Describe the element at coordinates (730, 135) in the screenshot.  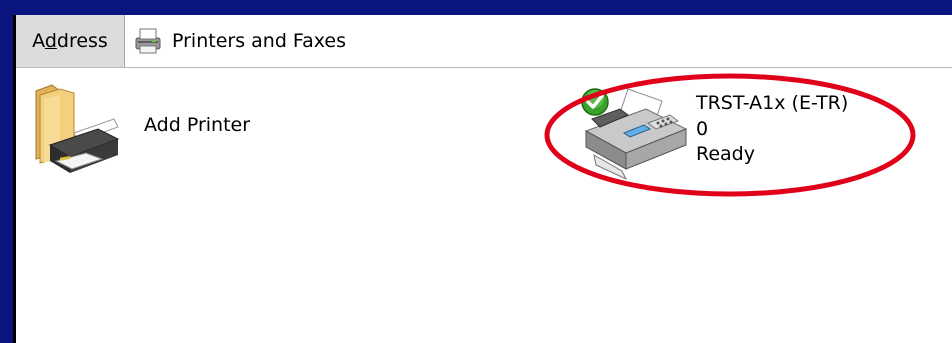
I see `highlight-ellipse` at that location.